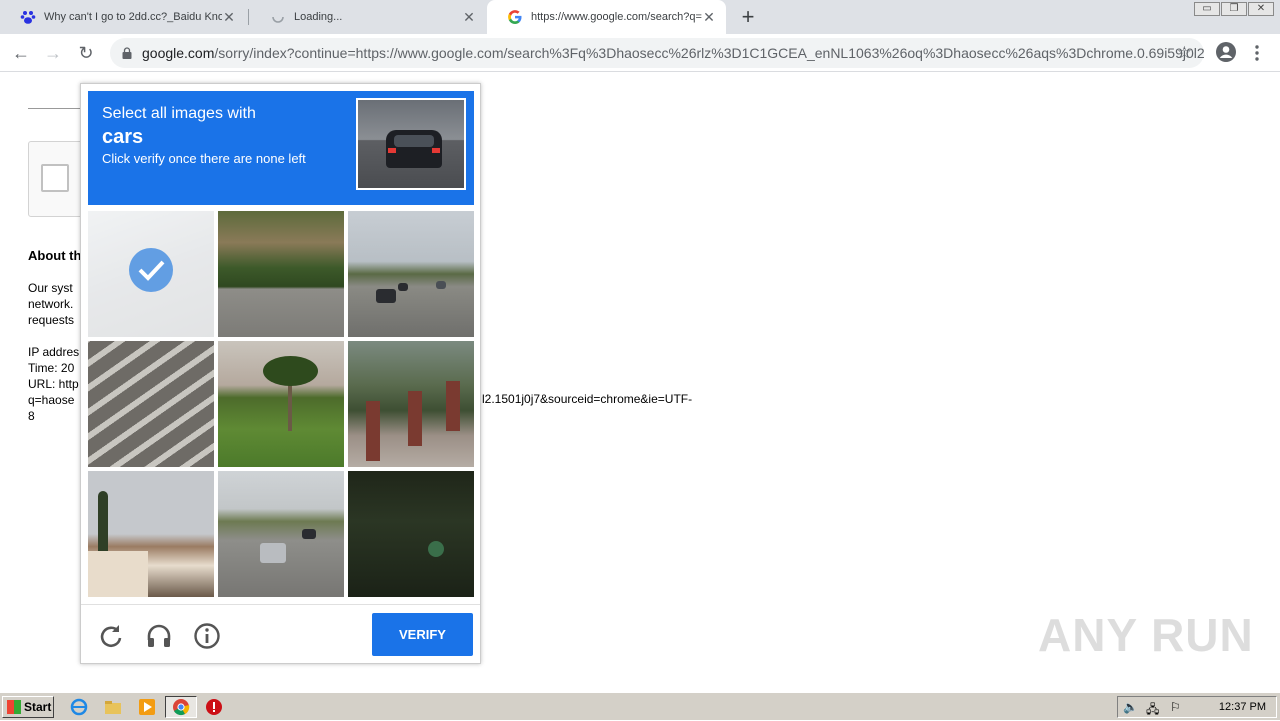  Describe the element at coordinates (1146, 635) in the screenshot. I see `anyrun-watermark: ANY RUN` at that location.